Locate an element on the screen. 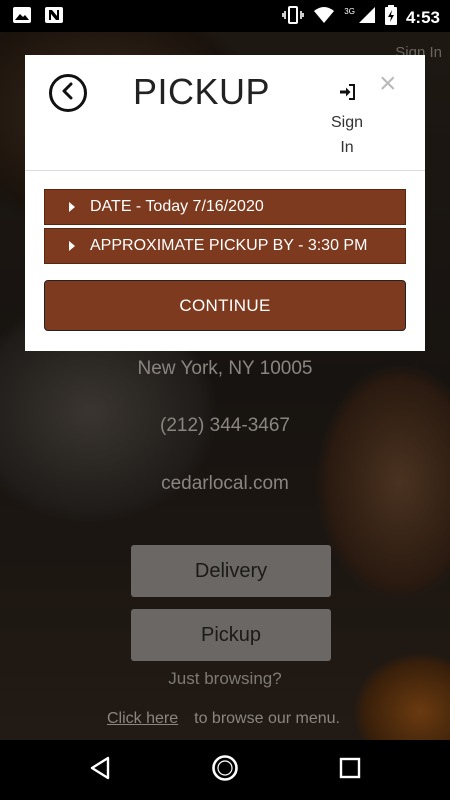 This screenshot has width=450, height=800. pickup-time-row-label: APPROXIMATE PICKUP BY - 3:30 PM is located at coordinates (229, 245).